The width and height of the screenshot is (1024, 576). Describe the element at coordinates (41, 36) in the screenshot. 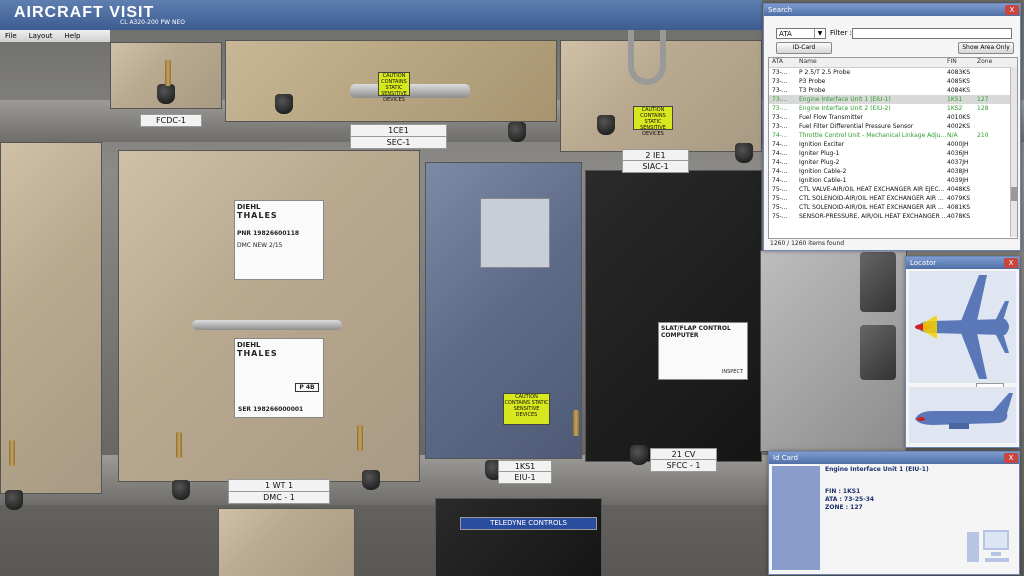

I see `menu-layout: Layout` at that location.